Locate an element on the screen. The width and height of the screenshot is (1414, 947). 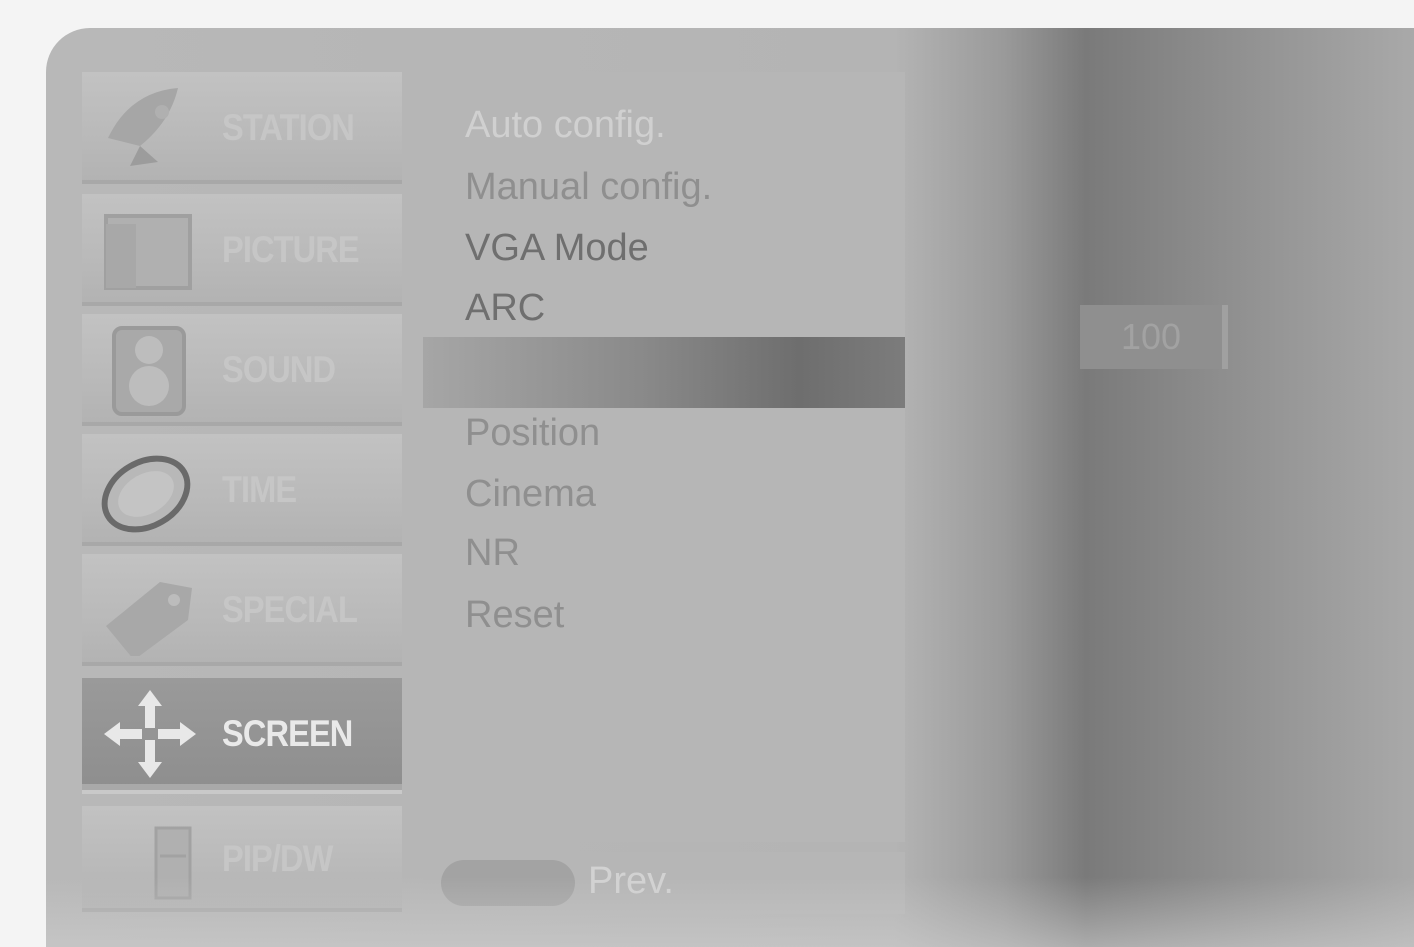
menu-item-label: TIME is located at coordinates (259, 489).